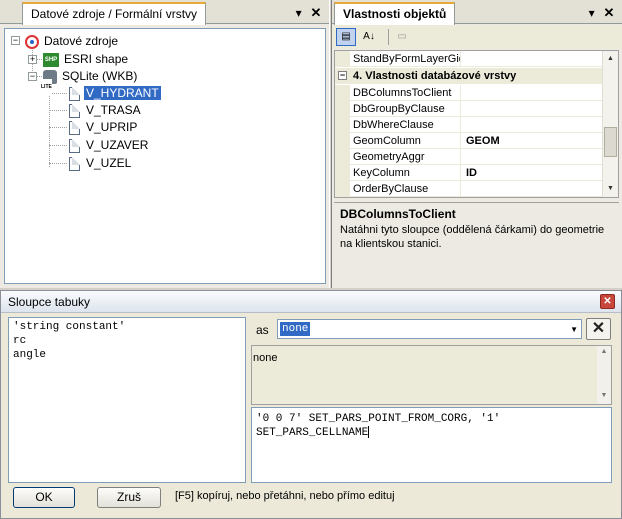 Image resolution: width=622 pixels, height=519 pixels. What do you see at coordinates (295, 329) in the screenshot?
I see `alias-value: none` at bounding box center [295, 329].